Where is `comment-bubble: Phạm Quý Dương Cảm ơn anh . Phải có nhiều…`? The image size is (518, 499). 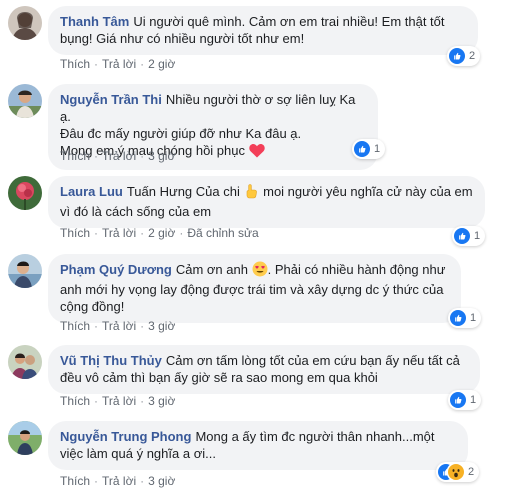
comment-bubble: Phạm Quý Dương Cảm ơn anh . Phải có nhiều… is located at coordinates (254, 288).